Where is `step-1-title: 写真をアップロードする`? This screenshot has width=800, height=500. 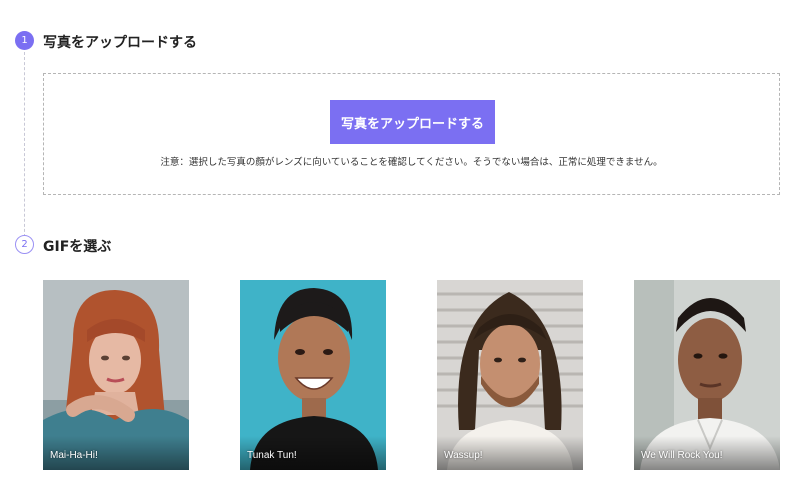 step-1-title: 写真をアップロードする is located at coordinates (120, 43).